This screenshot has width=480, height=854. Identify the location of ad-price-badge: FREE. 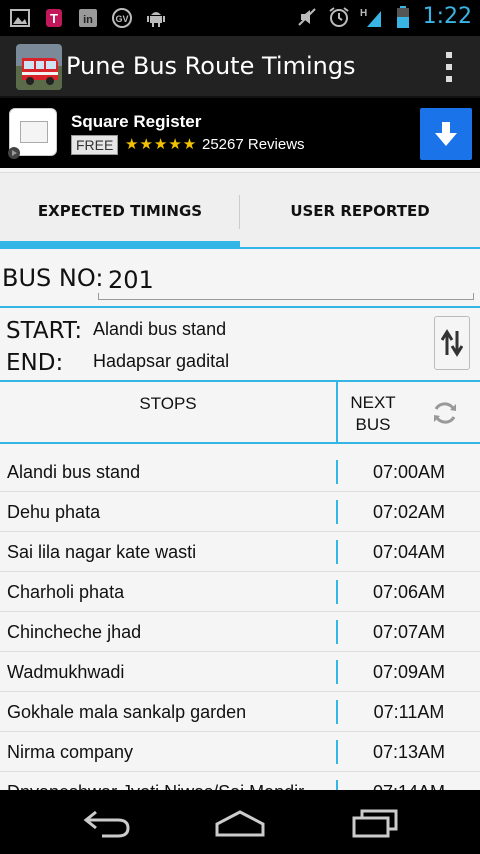
(95, 145).